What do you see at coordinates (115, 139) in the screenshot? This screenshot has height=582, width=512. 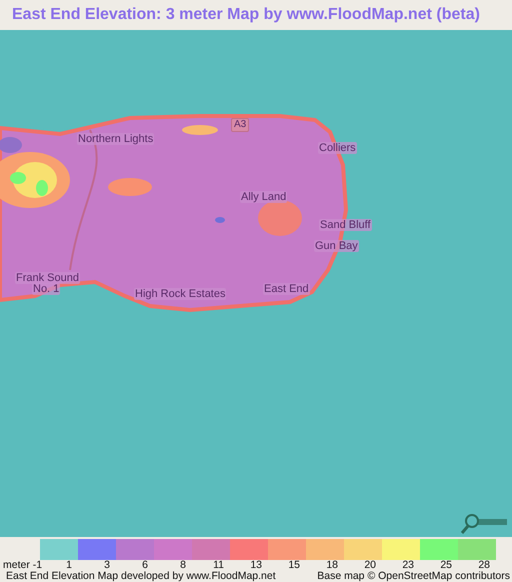 I see `place-label: Northern Lights` at bounding box center [115, 139].